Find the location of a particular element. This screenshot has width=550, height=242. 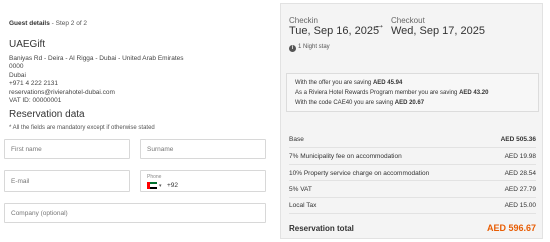

base-label: Base is located at coordinates (296, 139).